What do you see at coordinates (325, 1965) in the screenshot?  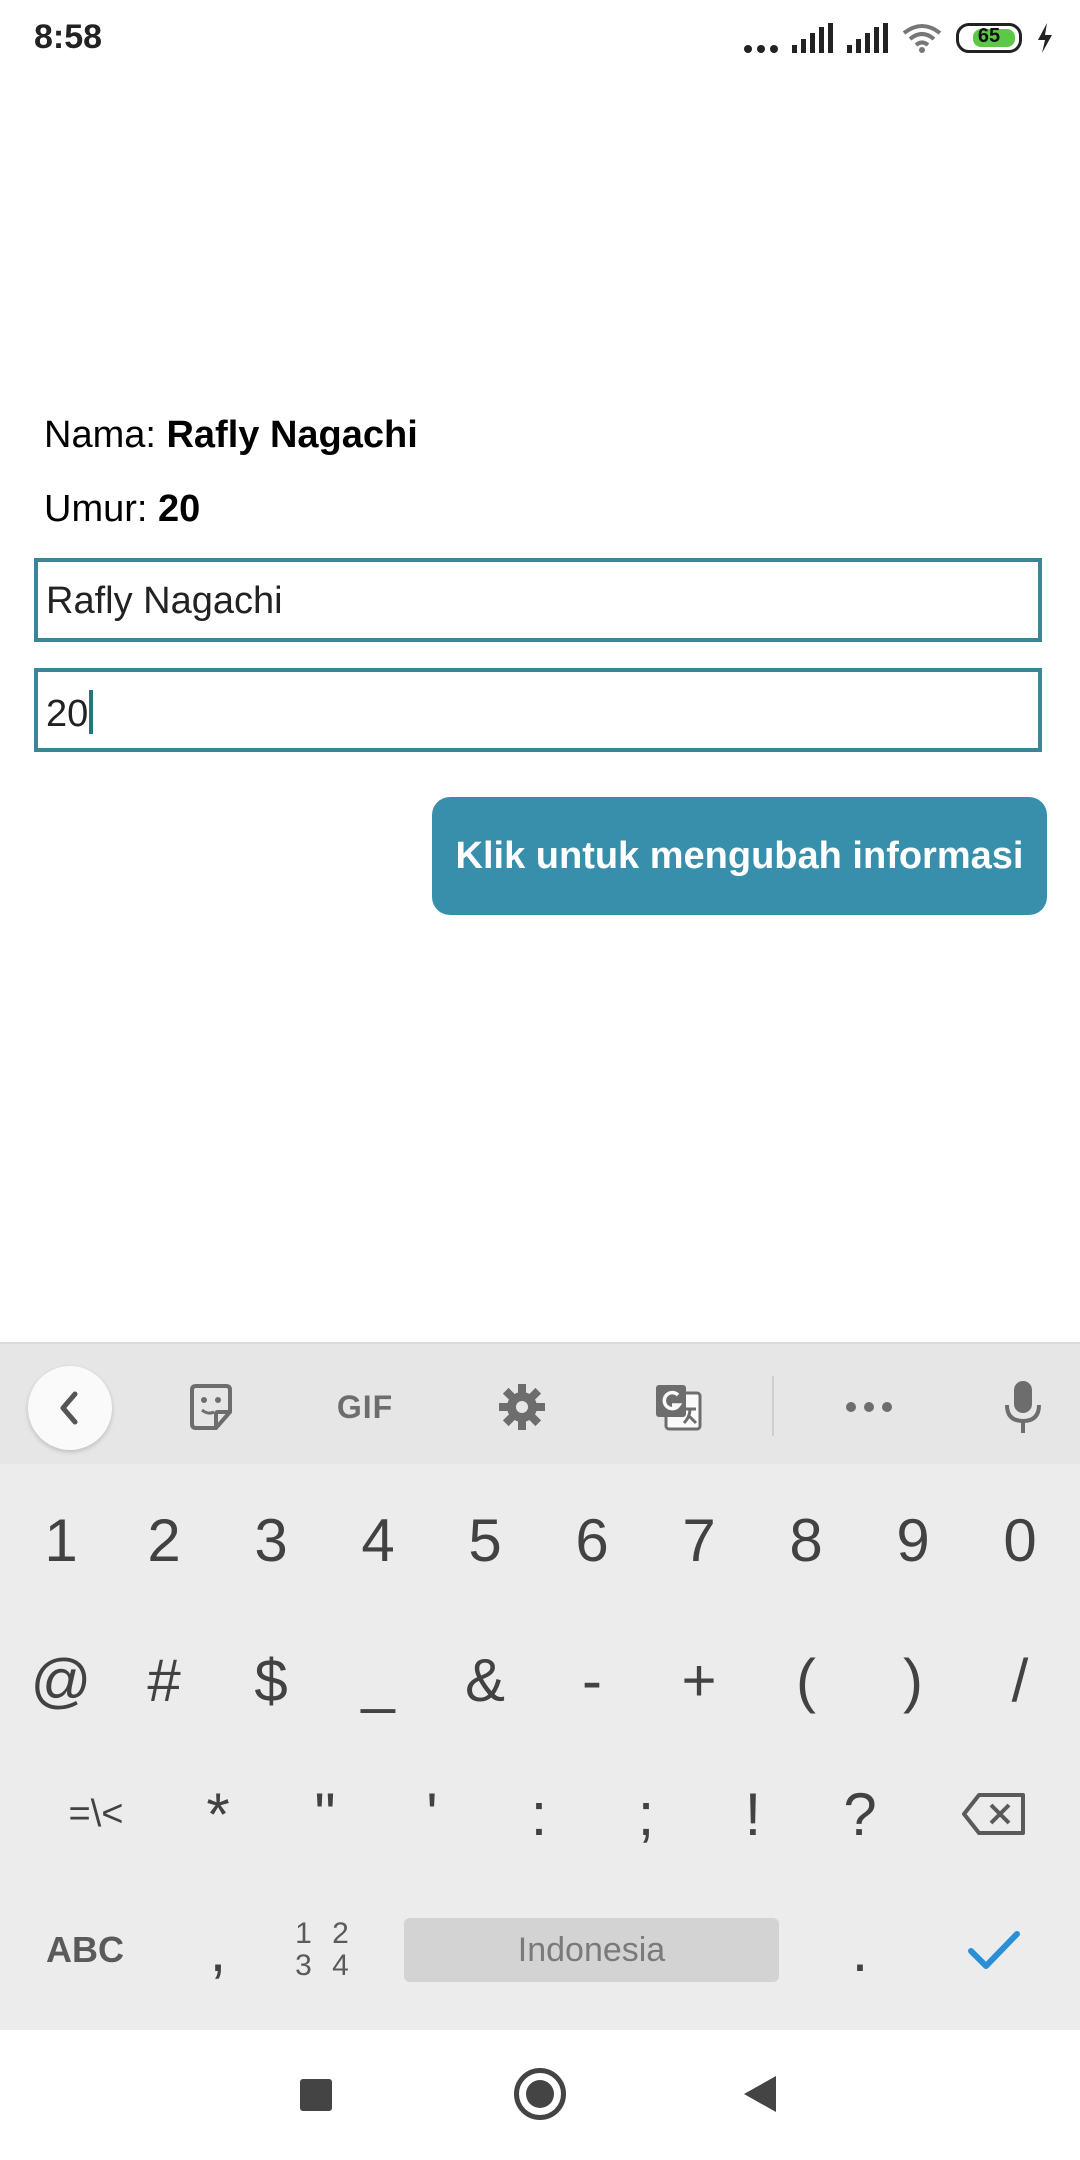 I see `numpad-line-2: 3 4` at bounding box center [325, 1965].